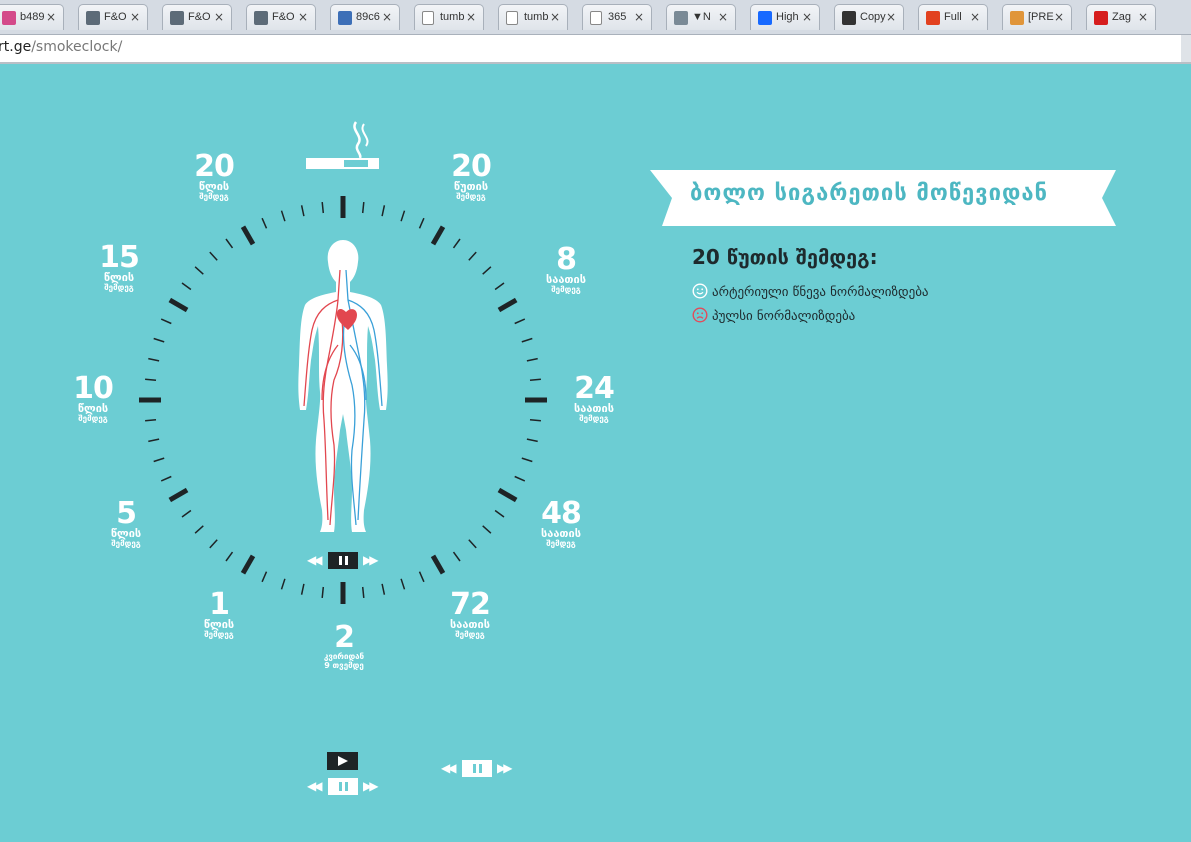  What do you see at coordinates (119, 266) in the screenshot?
I see `label-15-years: 15 წლის შემდეგ` at bounding box center [119, 266].